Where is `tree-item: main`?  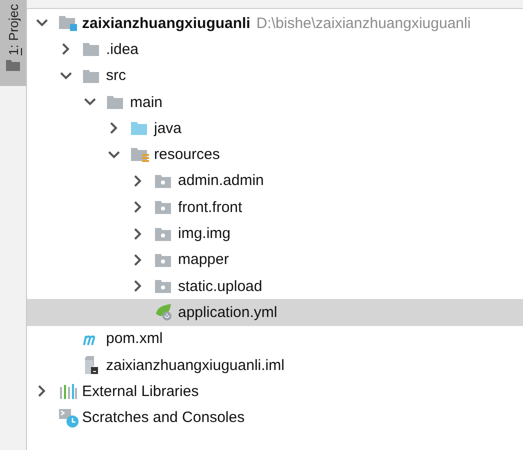 tree-item: main is located at coordinates (275, 102).